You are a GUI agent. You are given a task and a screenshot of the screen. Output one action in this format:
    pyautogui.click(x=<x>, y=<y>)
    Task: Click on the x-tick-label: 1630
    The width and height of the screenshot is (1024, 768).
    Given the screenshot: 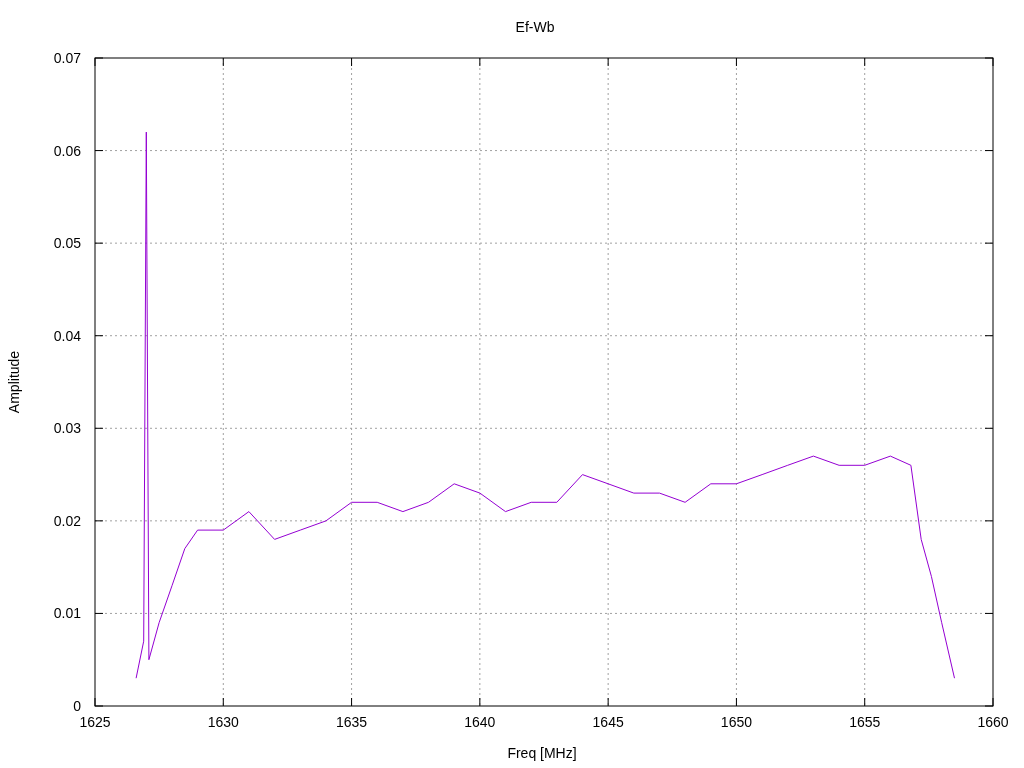 What is the action you would take?
    pyautogui.click(x=223, y=722)
    